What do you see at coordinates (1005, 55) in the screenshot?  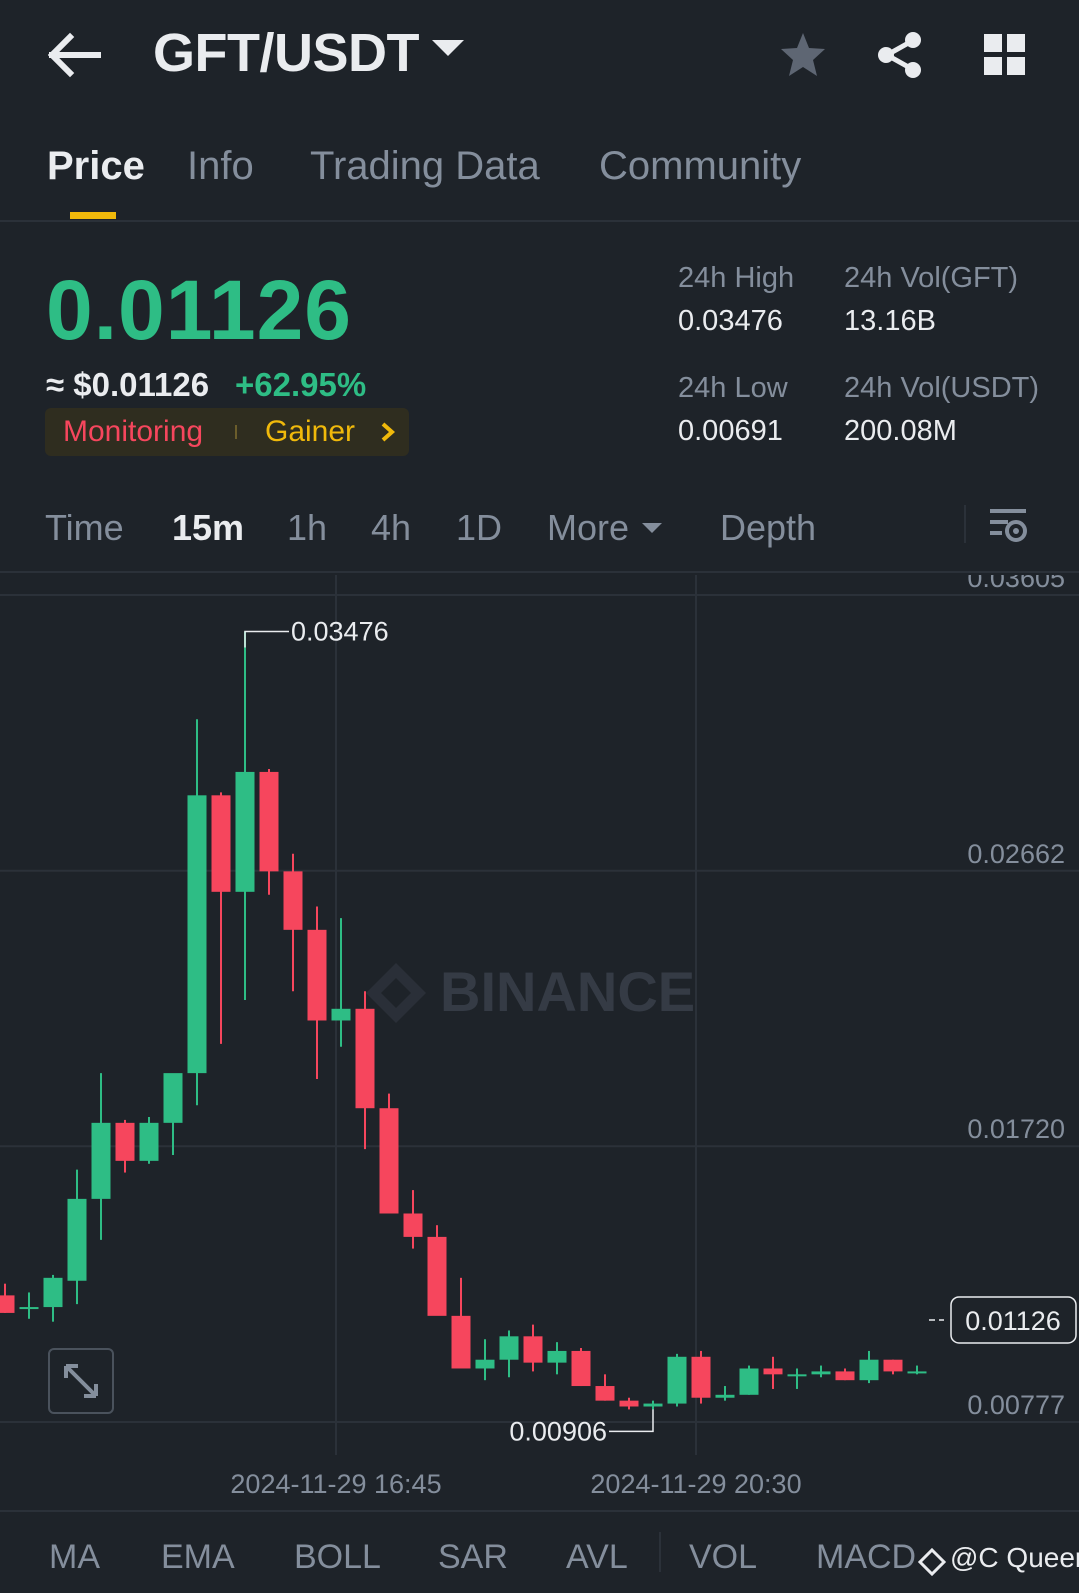 I see `grid-icon` at bounding box center [1005, 55].